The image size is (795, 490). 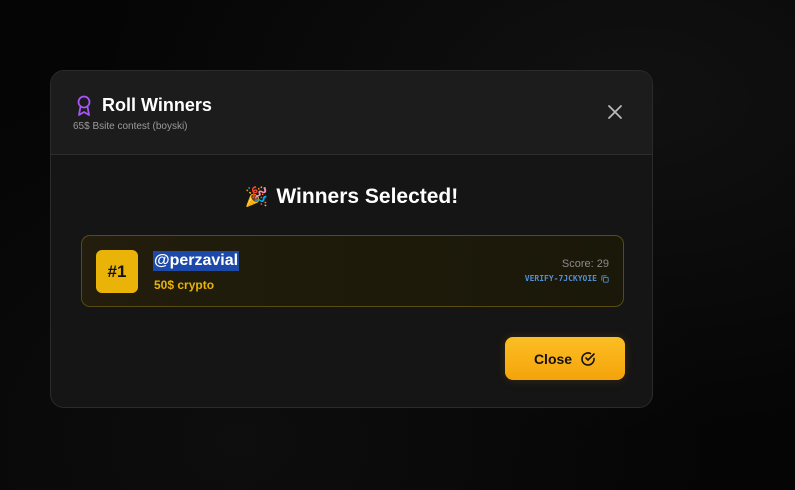 I want to click on party-popper-icon: 🎉, so click(x=256, y=197).